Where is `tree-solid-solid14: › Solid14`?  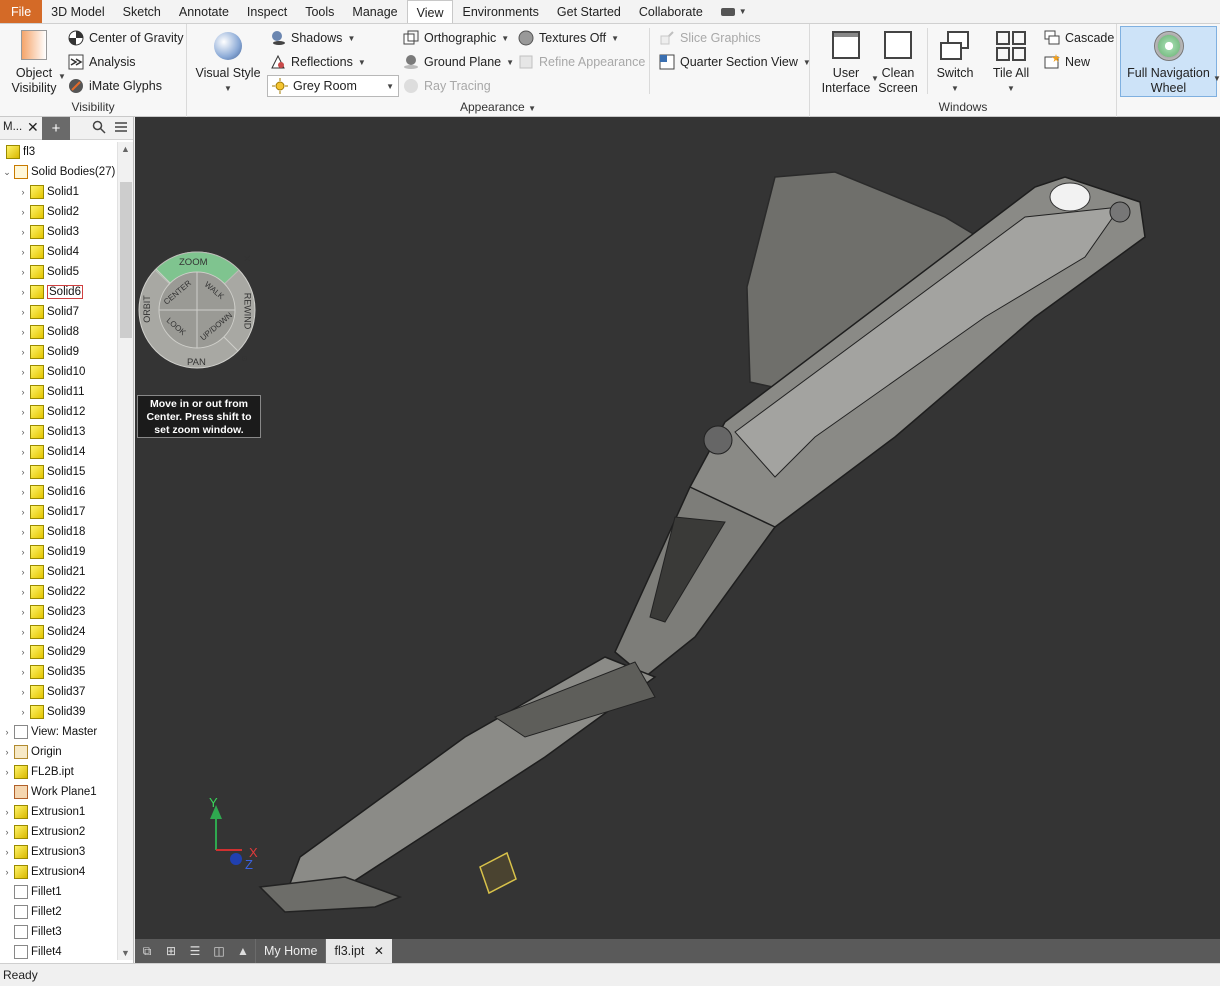
tree-solid-solid14: › Solid14 is located at coordinates (51, 452).